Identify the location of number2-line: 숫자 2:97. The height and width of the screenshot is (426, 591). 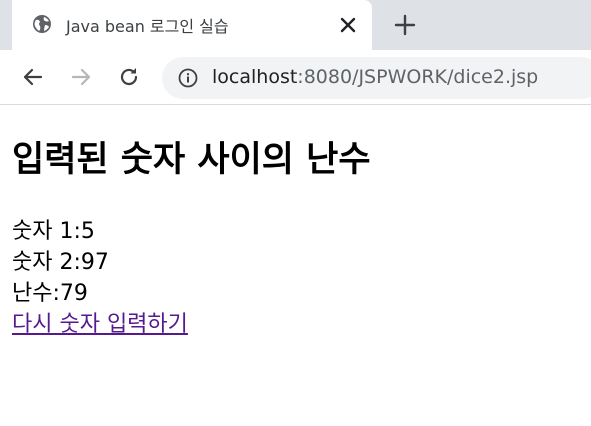
(60, 262).